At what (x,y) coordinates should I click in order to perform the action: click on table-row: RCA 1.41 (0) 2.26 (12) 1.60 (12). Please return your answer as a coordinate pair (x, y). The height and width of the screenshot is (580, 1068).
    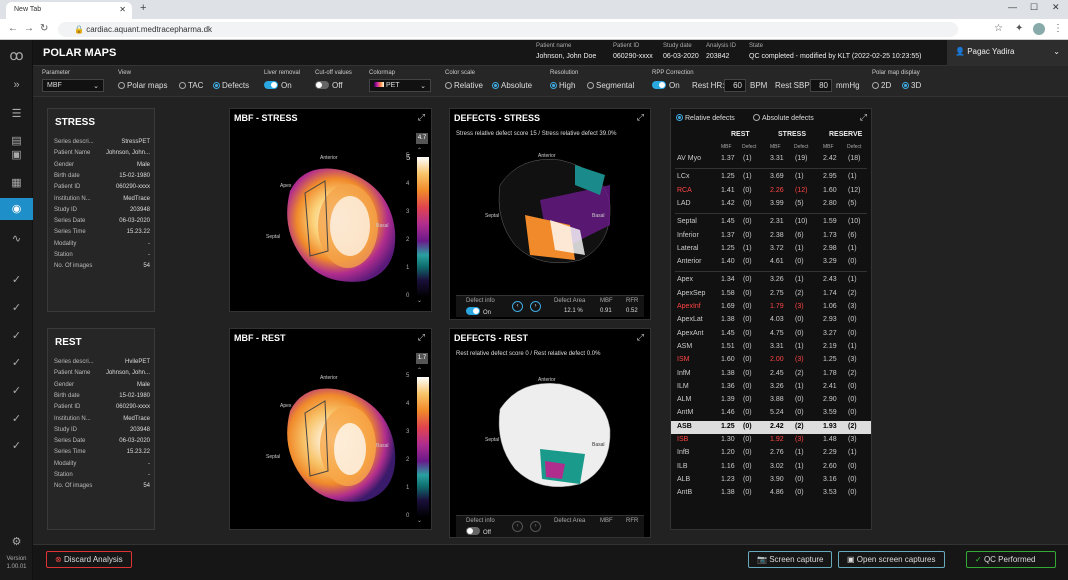
    Looking at the image, I should click on (771, 191).